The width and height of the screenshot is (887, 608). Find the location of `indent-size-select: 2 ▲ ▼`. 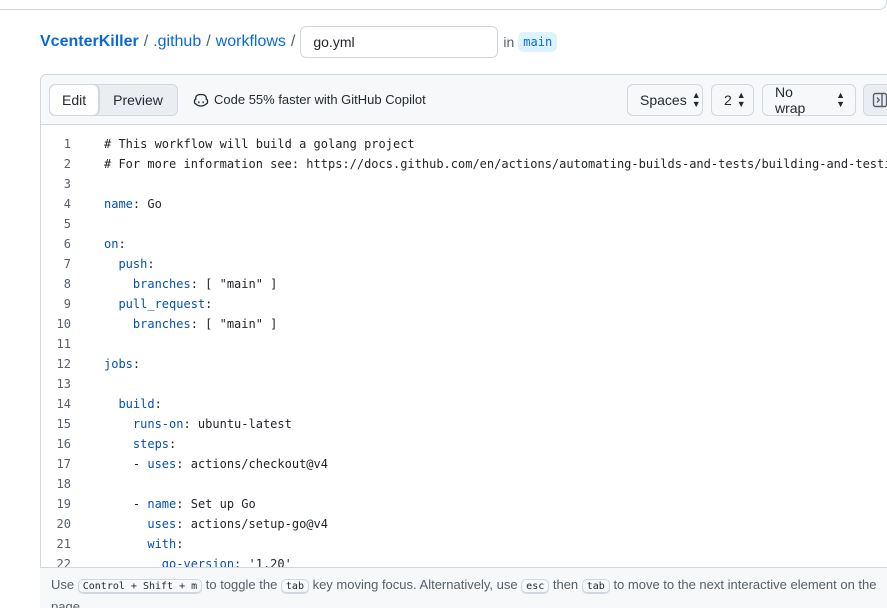

indent-size-select: 2 ▲ ▼ is located at coordinates (732, 100).